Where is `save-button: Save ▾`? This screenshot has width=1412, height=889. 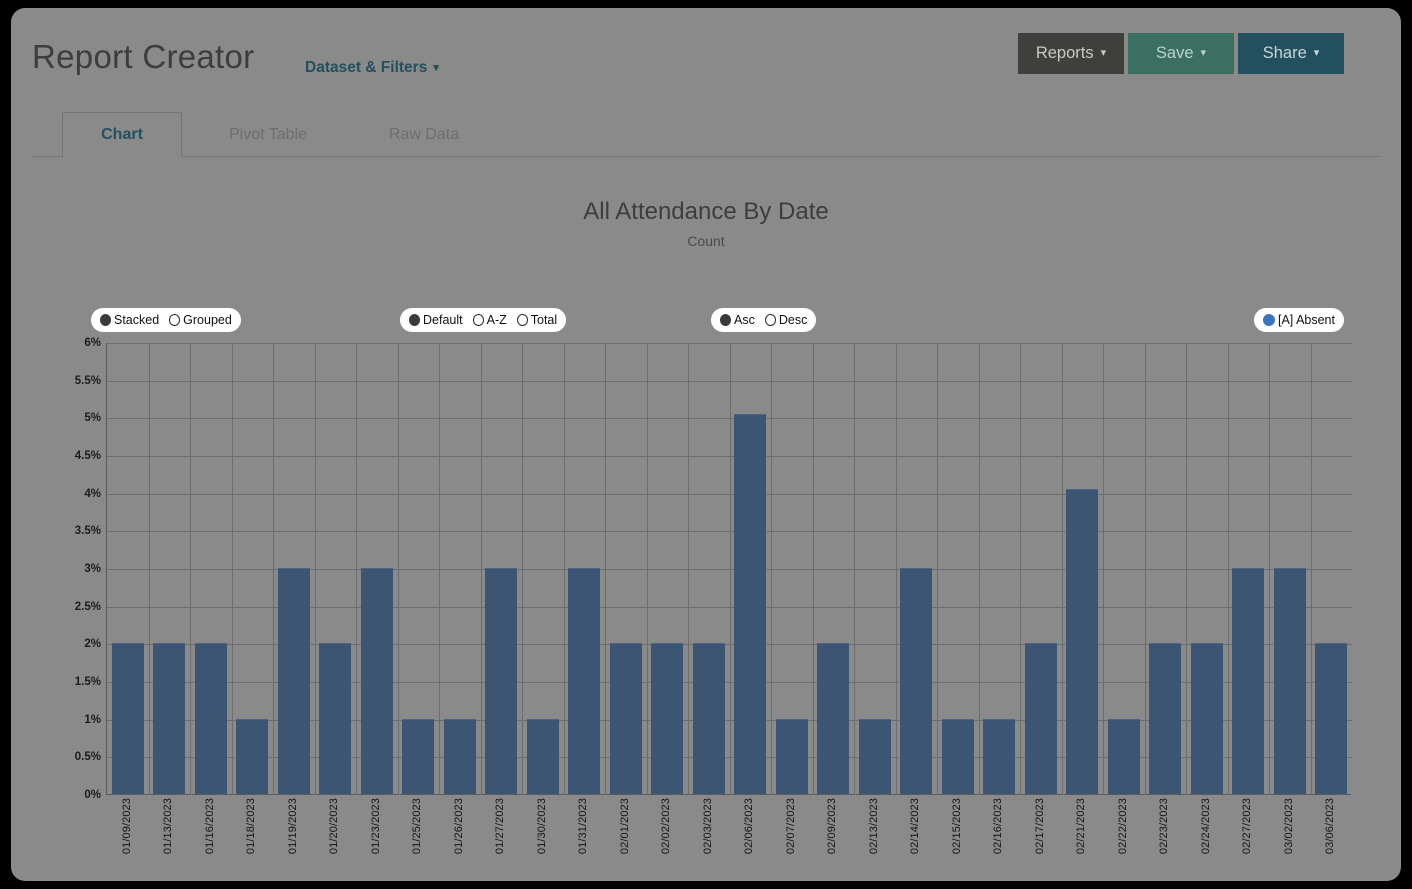 save-button: Save ▾ is located at coordinates (1181, 53).